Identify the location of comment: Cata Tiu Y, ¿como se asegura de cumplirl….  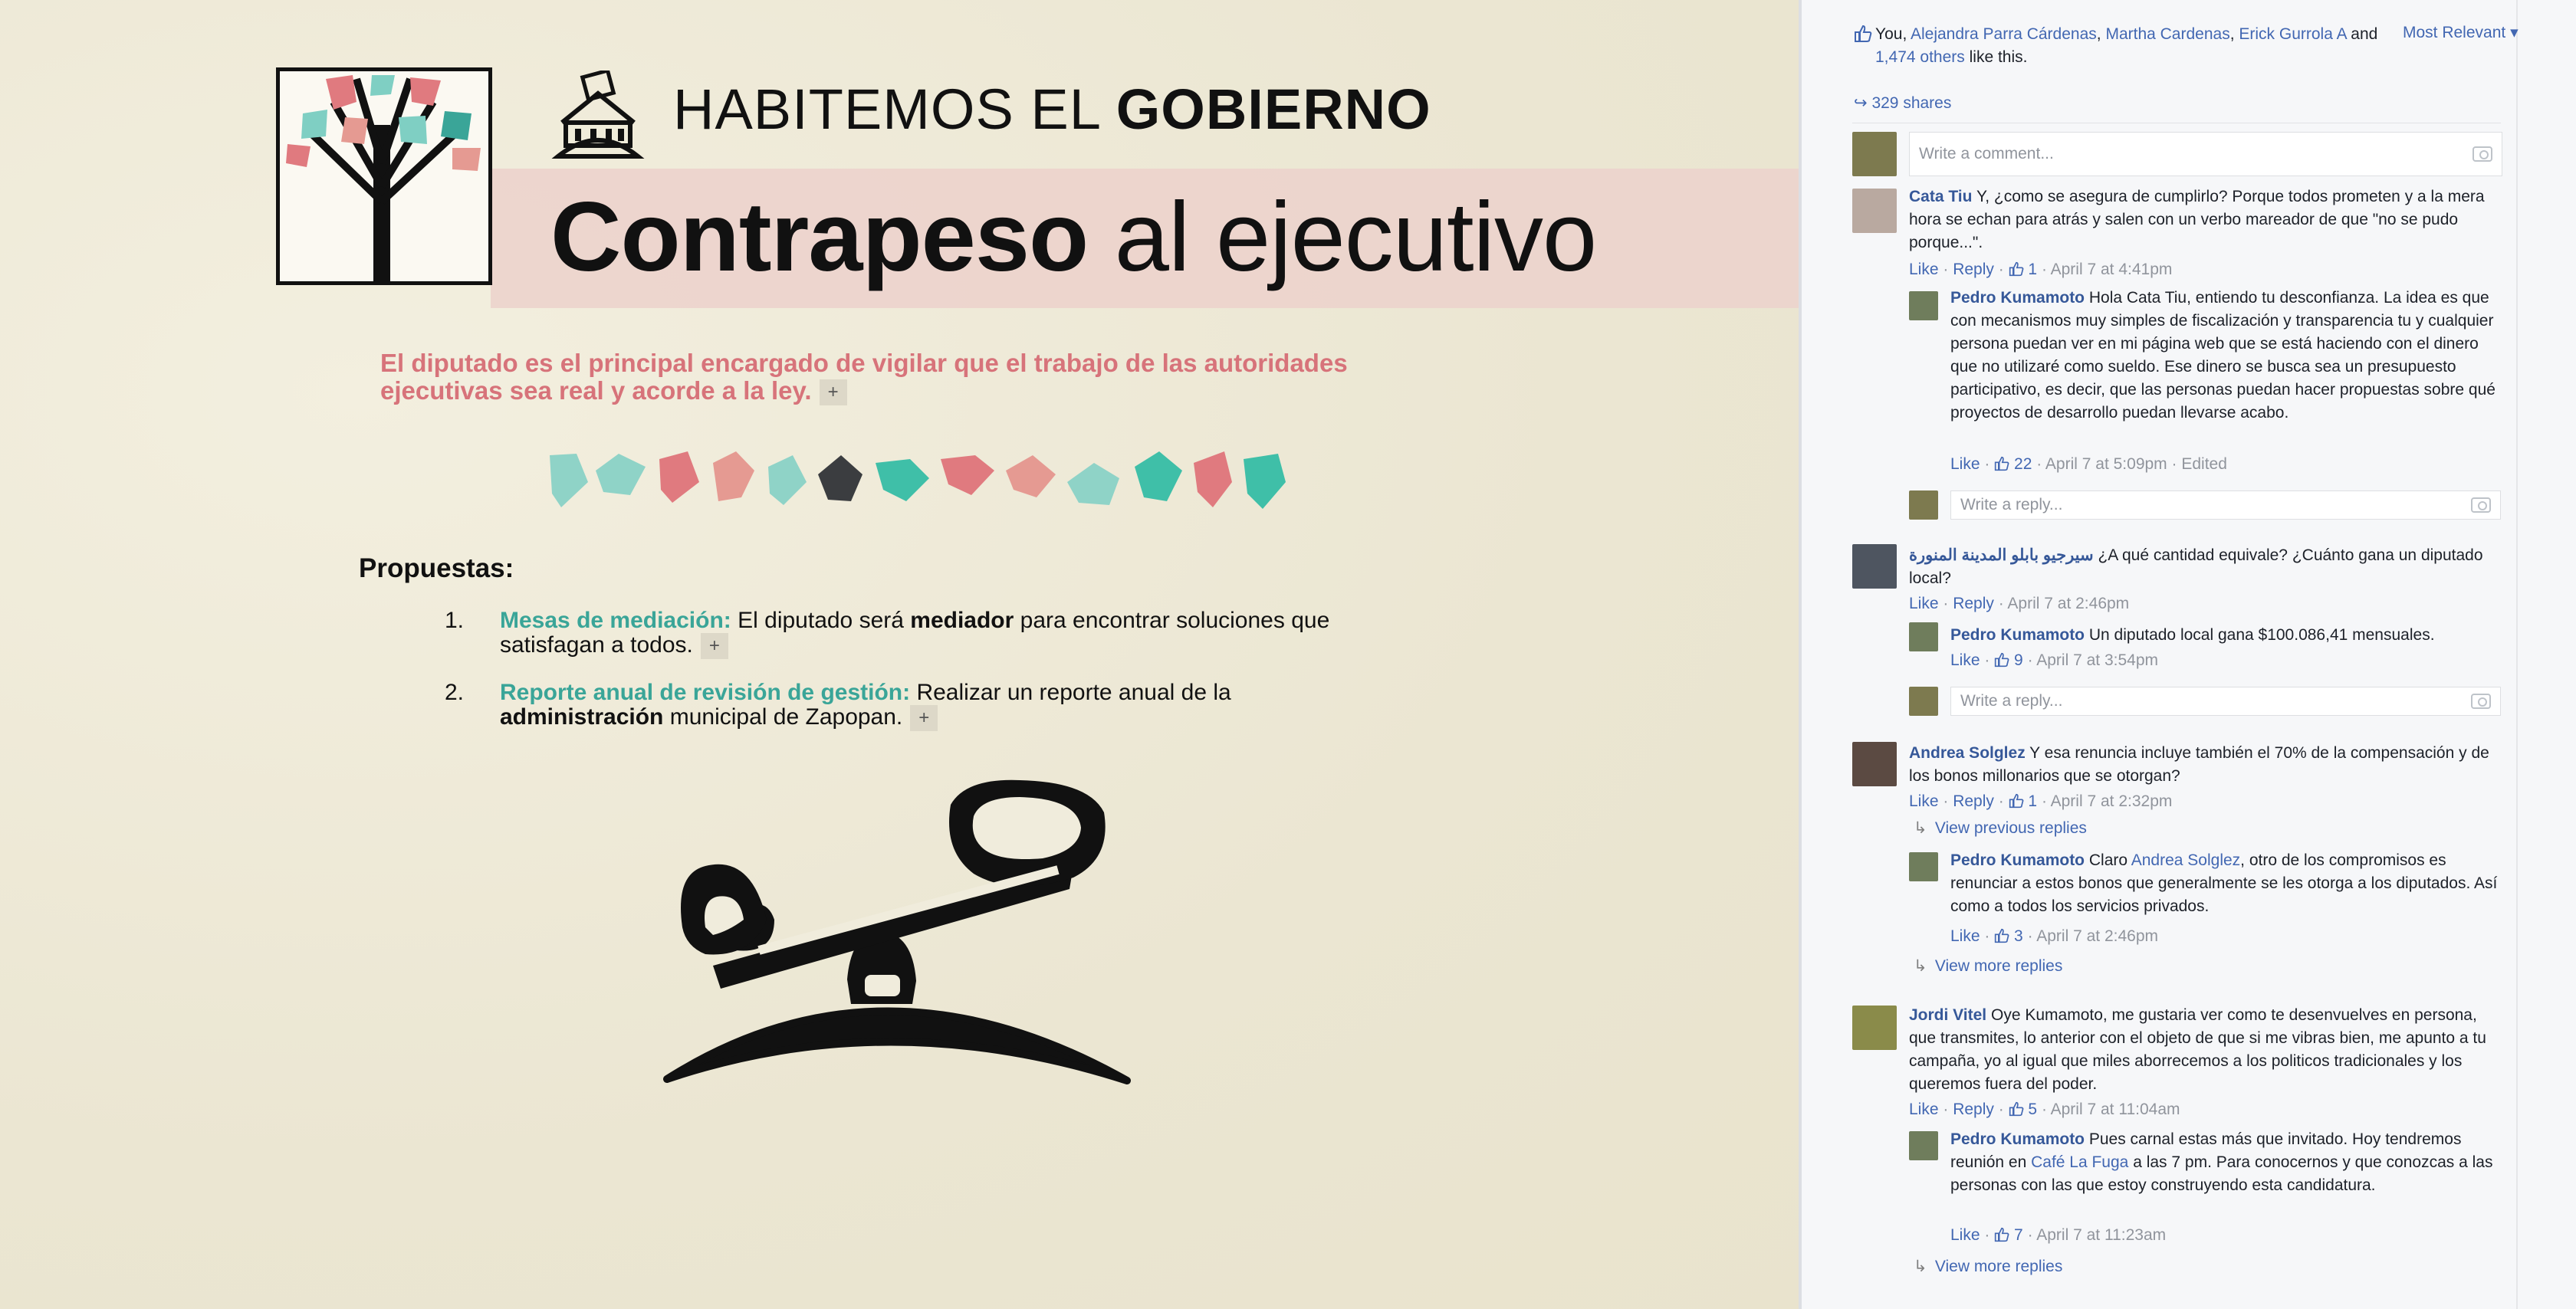
(2197, 220).